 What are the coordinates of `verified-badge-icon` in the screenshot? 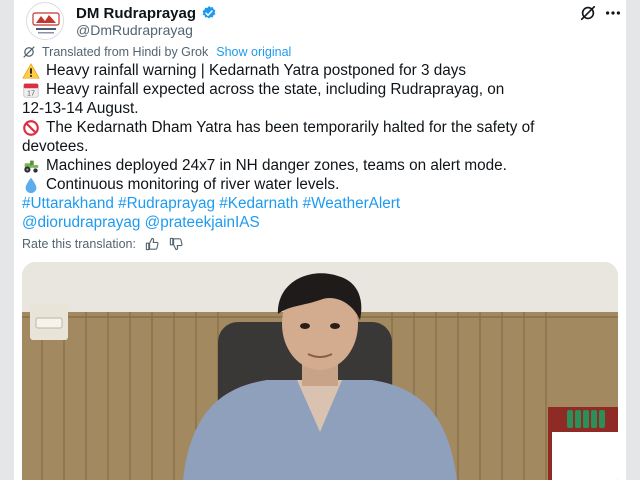 It's located at (209, 12).